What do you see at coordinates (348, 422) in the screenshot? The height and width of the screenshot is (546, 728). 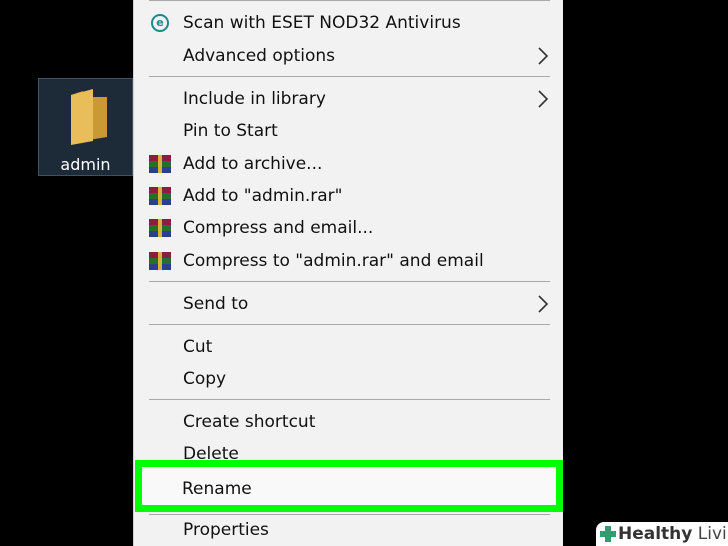 I see `menu-item-create-shortcut: Create shortcut` at bounding box center [348, 422].